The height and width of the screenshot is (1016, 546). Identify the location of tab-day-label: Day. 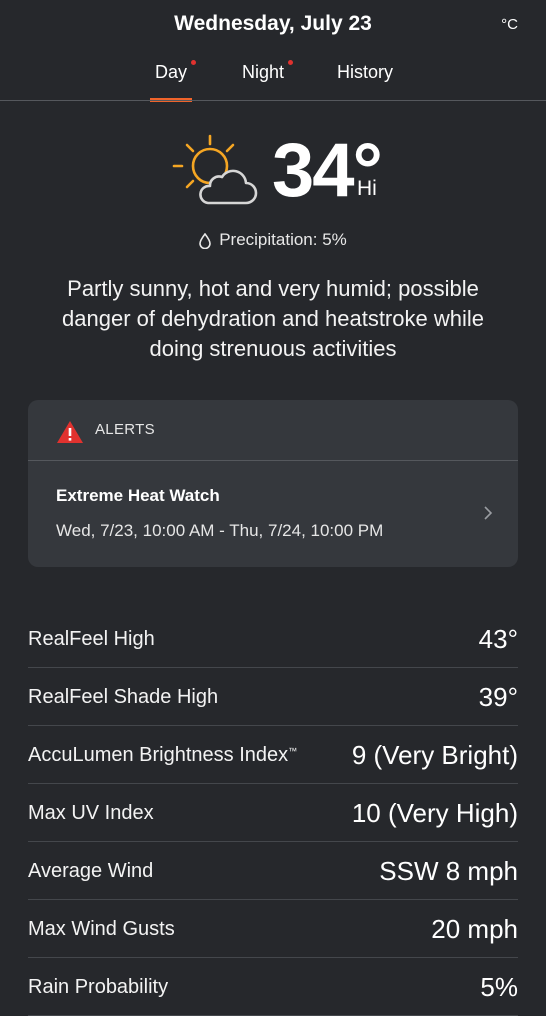
(171, 72).